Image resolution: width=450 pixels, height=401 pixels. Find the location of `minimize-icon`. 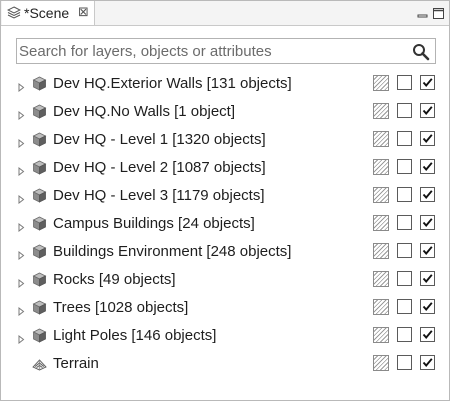

minimize-icon is located at coordinates (422, 12).